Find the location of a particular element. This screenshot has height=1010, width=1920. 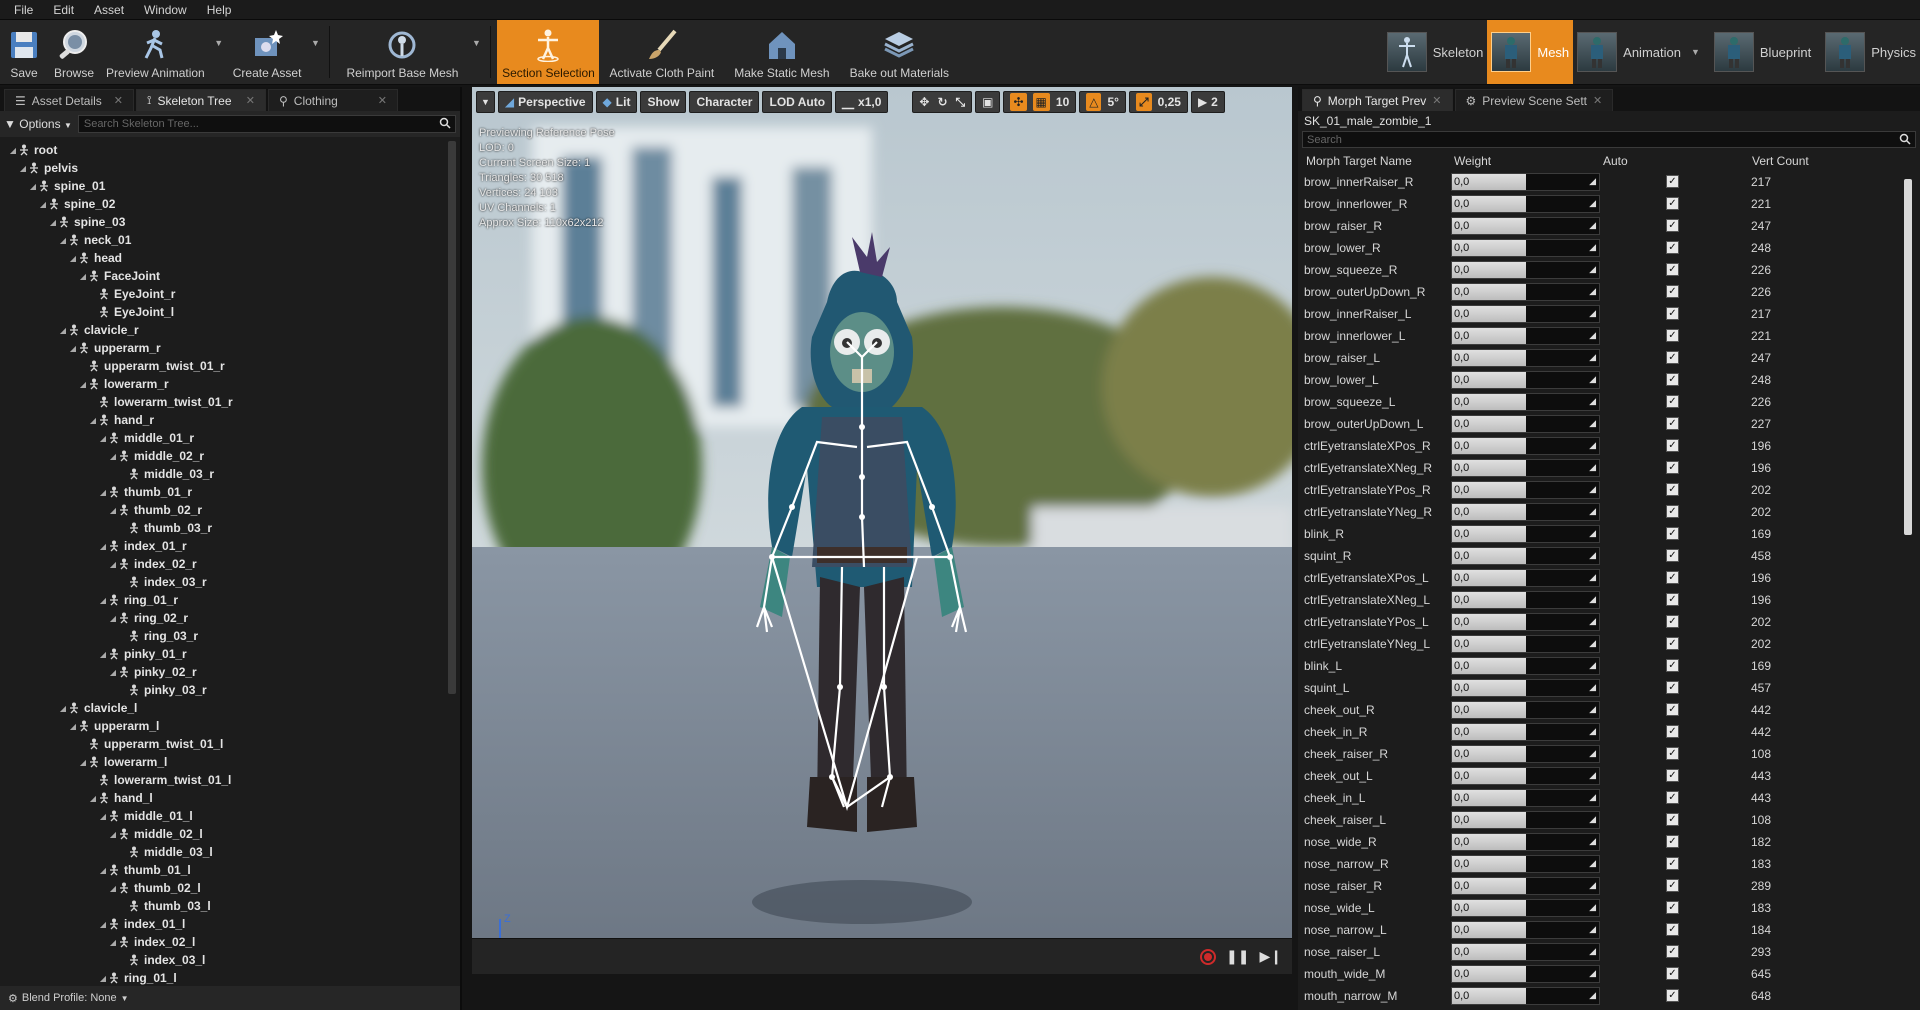

bone-row: ◢ hand_l is located at coordinates (222, 798).